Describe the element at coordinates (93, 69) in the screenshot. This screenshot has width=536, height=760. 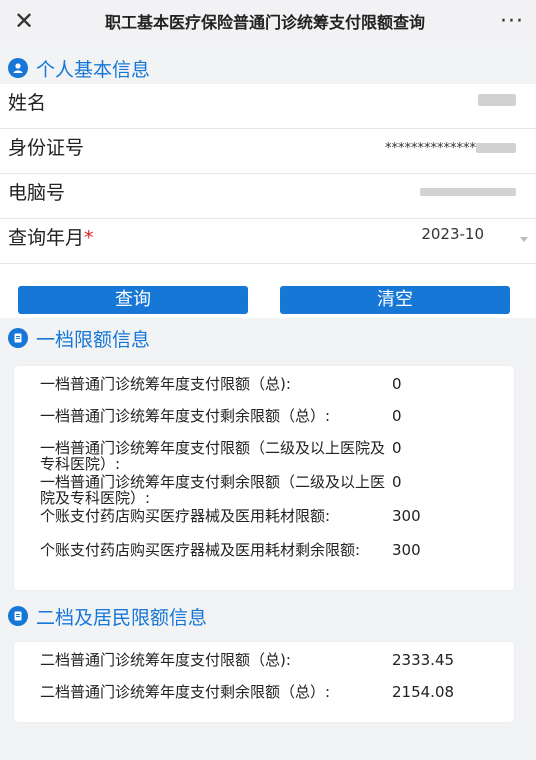
I see `section-title: 个人基本信息` at that location.